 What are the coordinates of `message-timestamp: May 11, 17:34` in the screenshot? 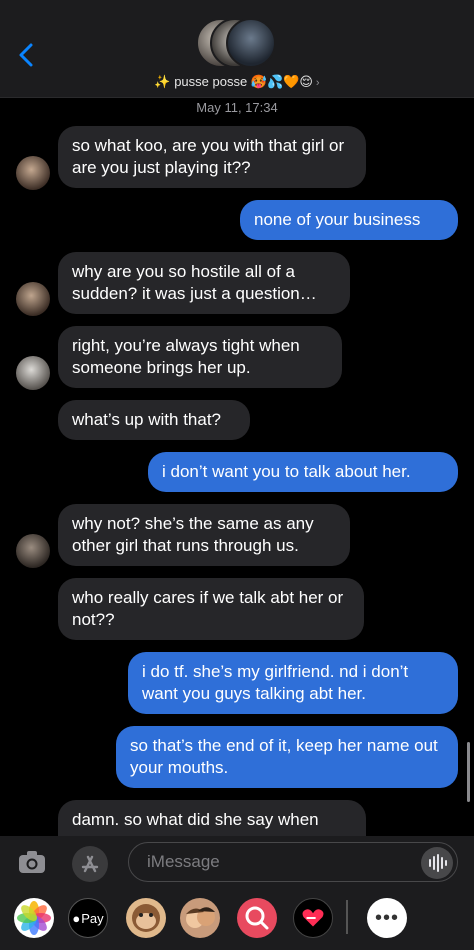 It's located at (237, 107).